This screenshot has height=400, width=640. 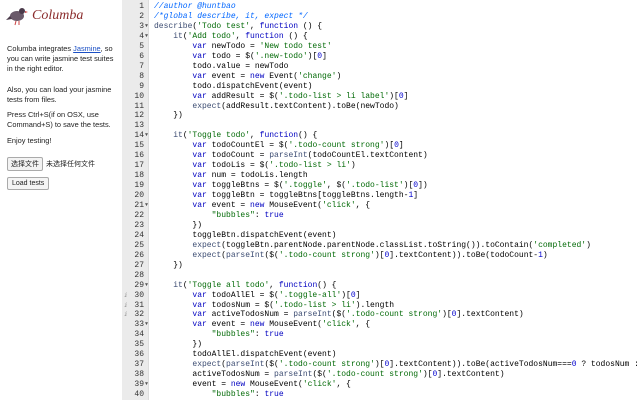 I want to click on code-line: 5 var newTodo = 'New todo test', so click(x=381, y=47).